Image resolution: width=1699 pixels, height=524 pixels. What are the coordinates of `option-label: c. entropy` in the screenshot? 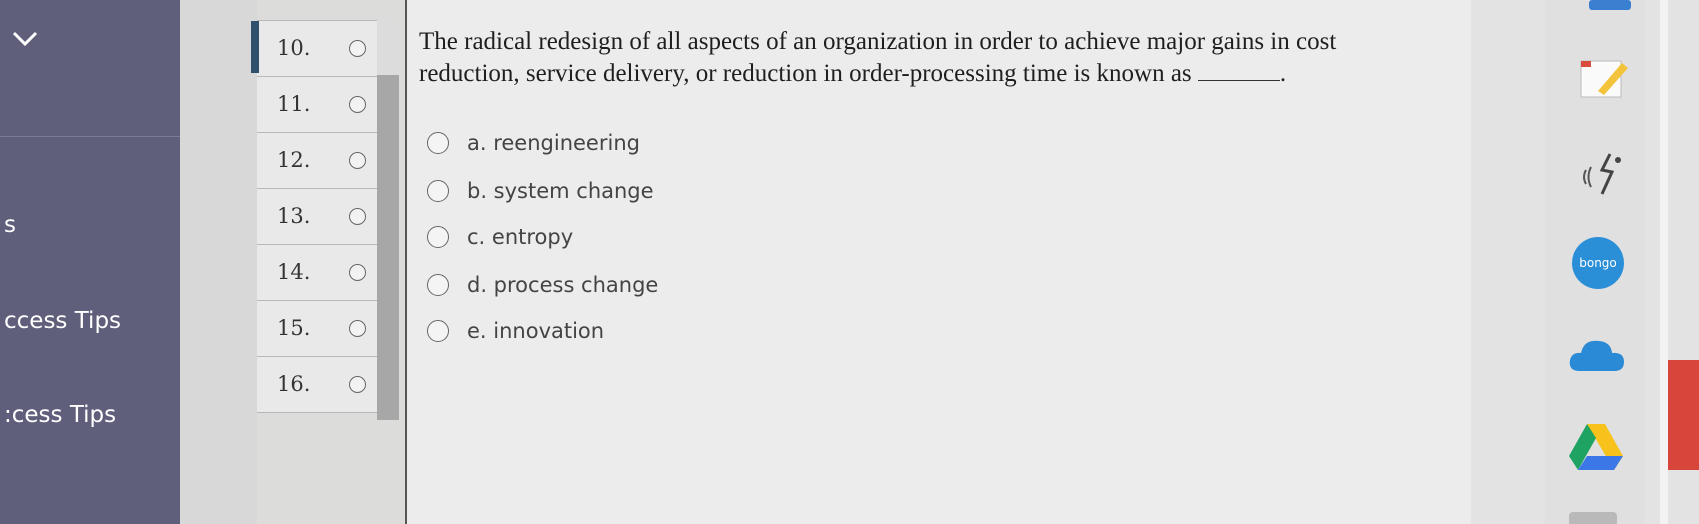 It's located at (520, 237).